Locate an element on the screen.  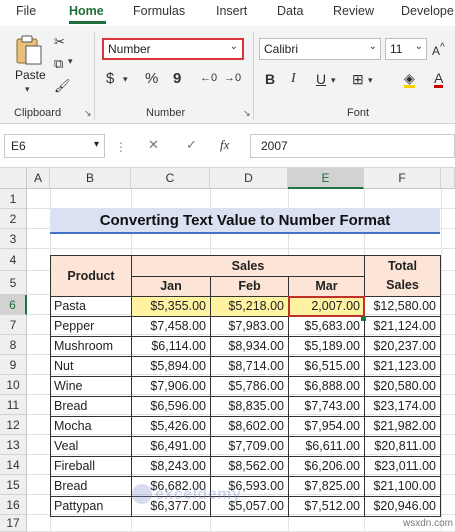
cell-jan: $6,491.00 is located at coordinates (171, 446).